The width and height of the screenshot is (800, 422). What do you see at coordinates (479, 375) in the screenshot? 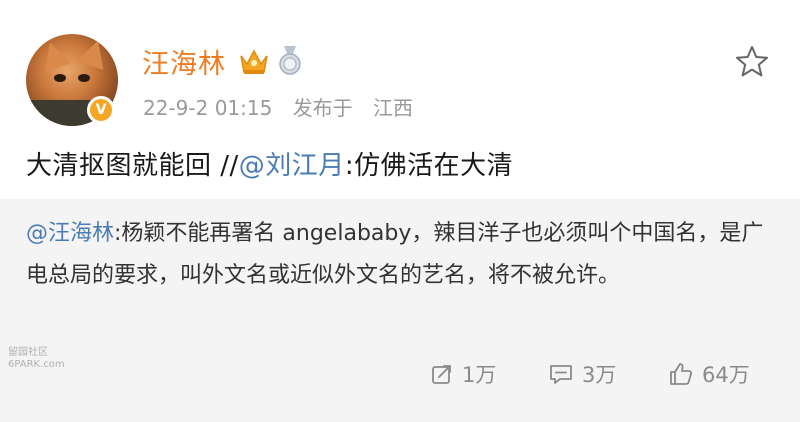
I see `repost-count: 1万` at bounding box center [479, 375].